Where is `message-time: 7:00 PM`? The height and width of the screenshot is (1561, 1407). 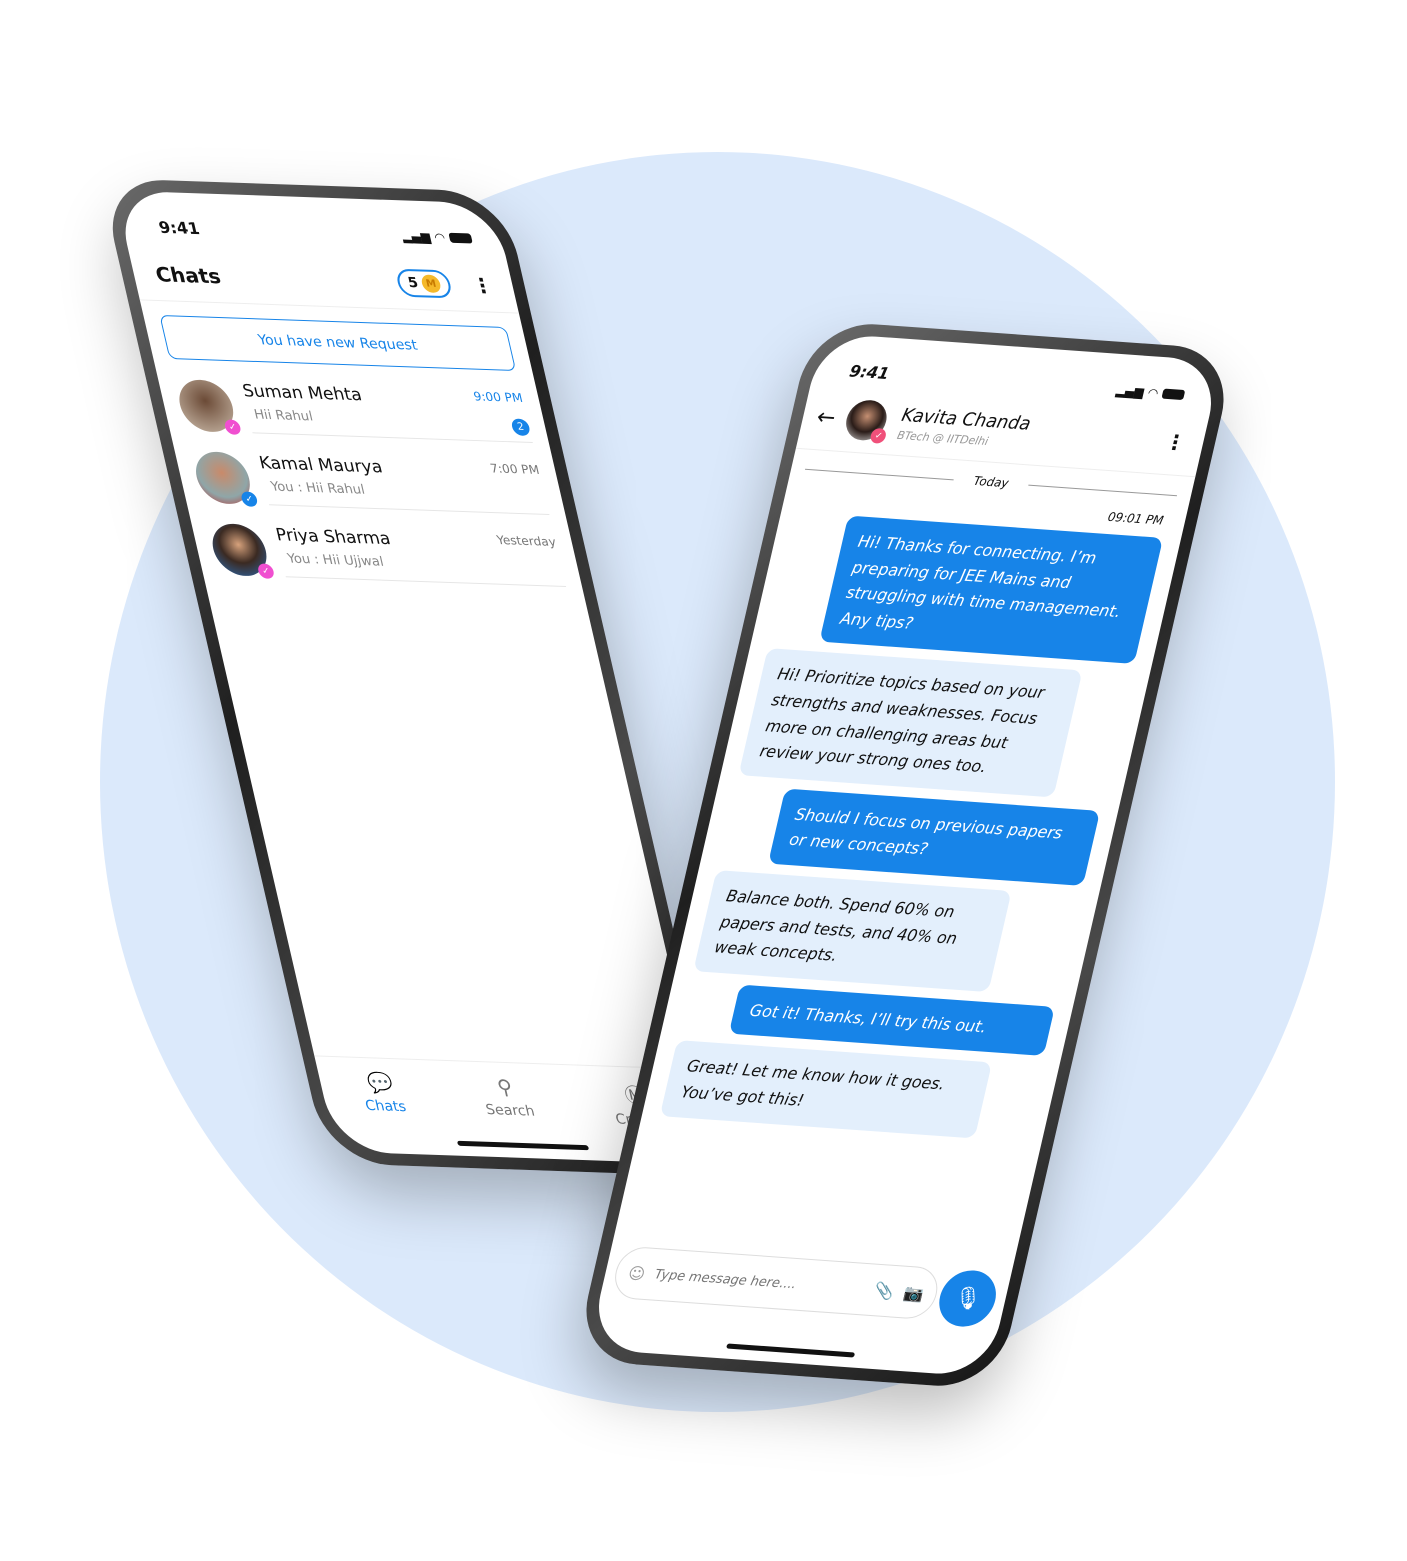
message-time: 7:00 PM is located at coordinates (514, 469).